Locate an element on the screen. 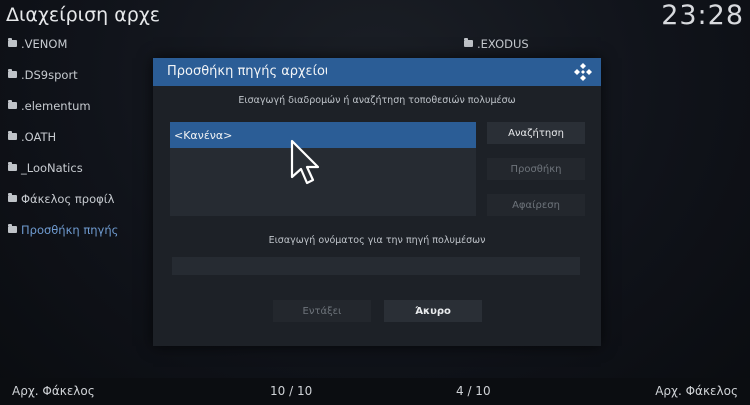  search-button: Αναζήτηση is located at coordinates (536, 133).